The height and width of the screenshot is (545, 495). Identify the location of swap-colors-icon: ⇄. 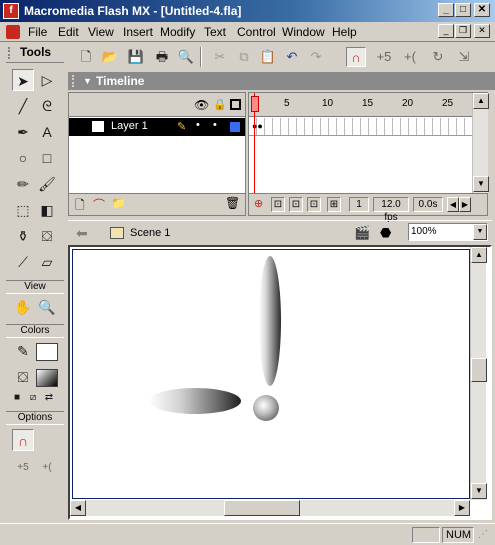
(49, 398).